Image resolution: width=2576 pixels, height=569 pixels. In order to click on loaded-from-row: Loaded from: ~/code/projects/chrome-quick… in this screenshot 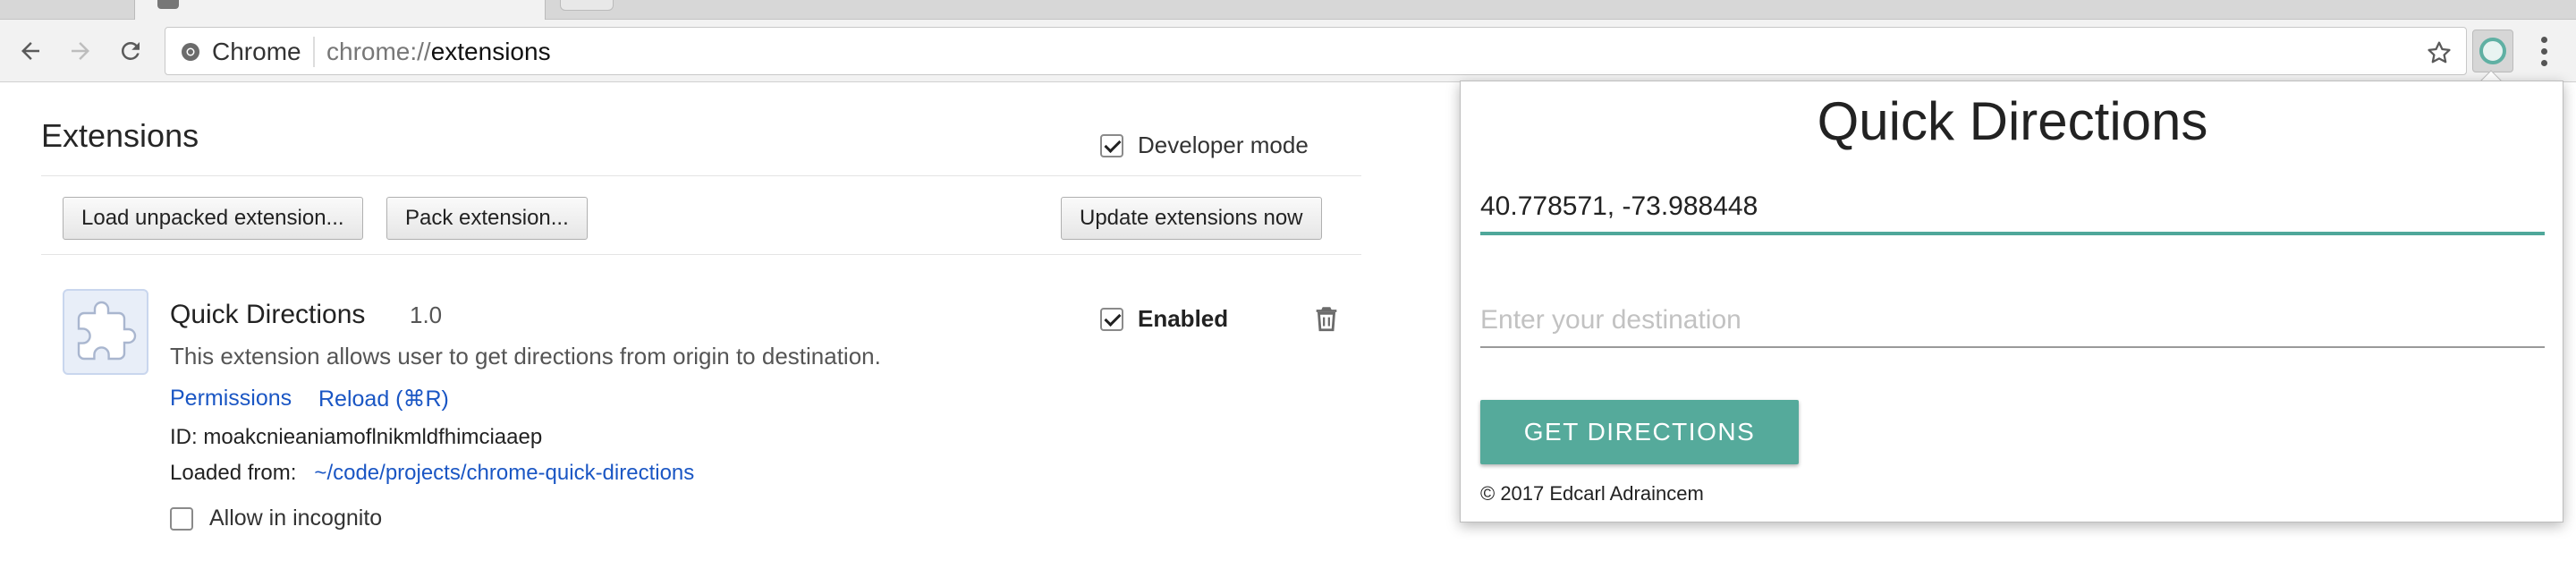, I will do `click(432, 473)`.